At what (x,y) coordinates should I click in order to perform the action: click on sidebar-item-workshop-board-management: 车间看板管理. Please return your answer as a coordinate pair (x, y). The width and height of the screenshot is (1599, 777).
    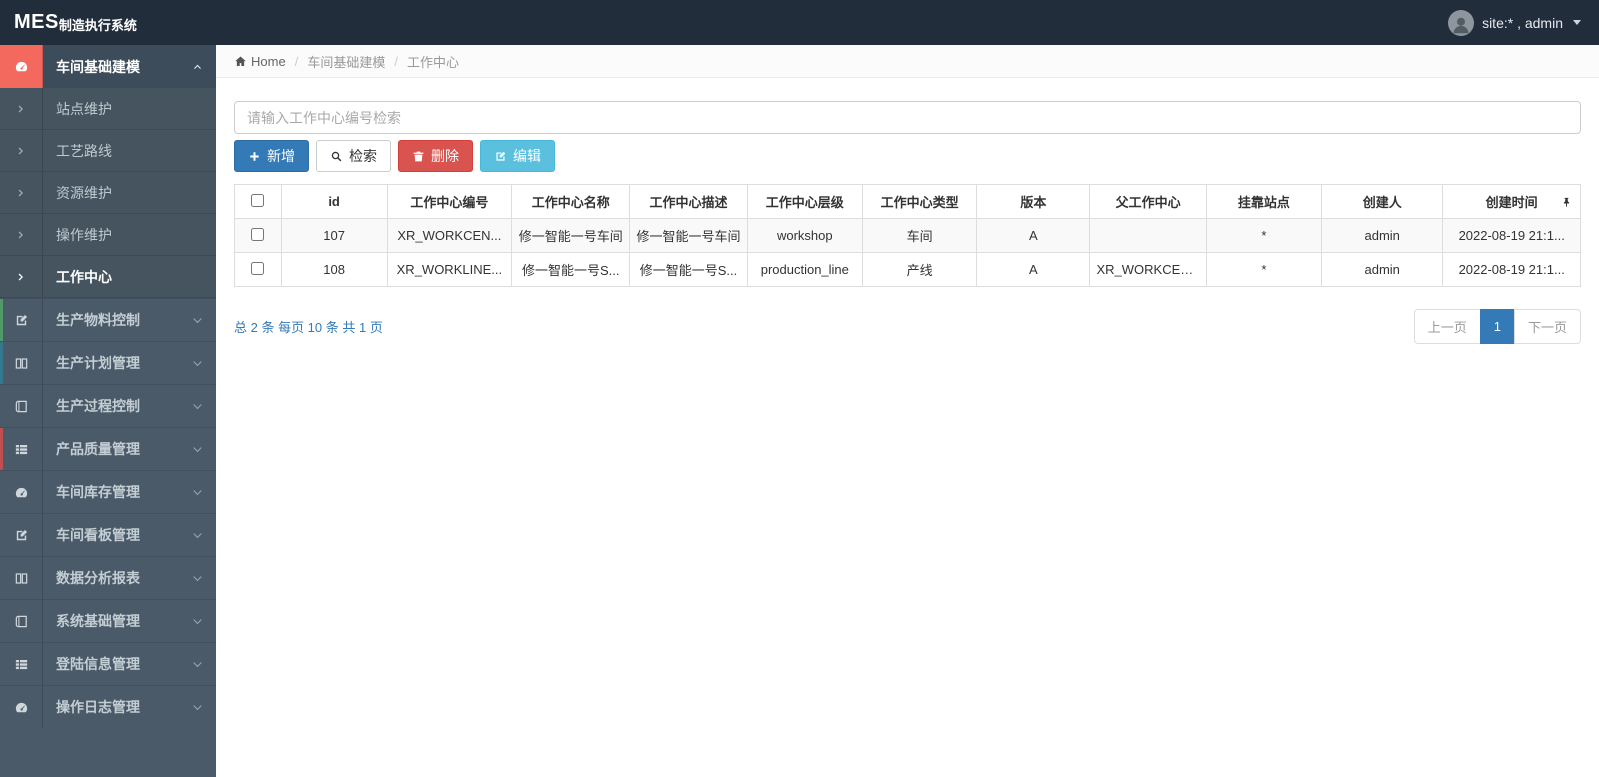
    Looking at the image, I should click on (108, 534).